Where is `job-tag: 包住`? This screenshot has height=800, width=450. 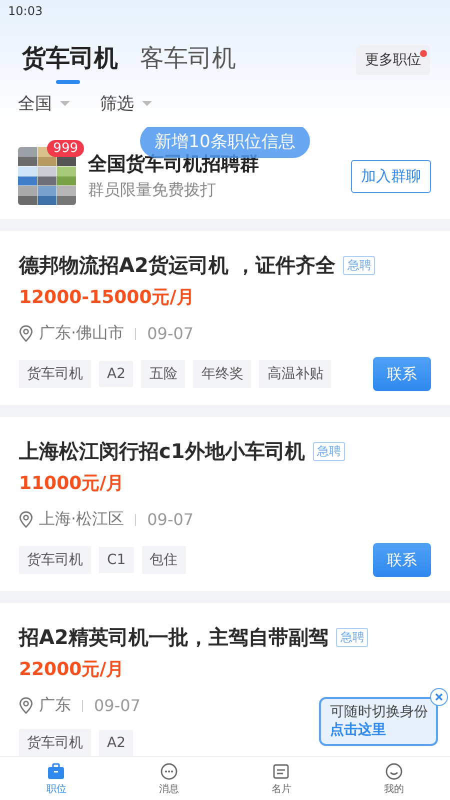 job-tag: 包住 is located at coordinates (164, 560).